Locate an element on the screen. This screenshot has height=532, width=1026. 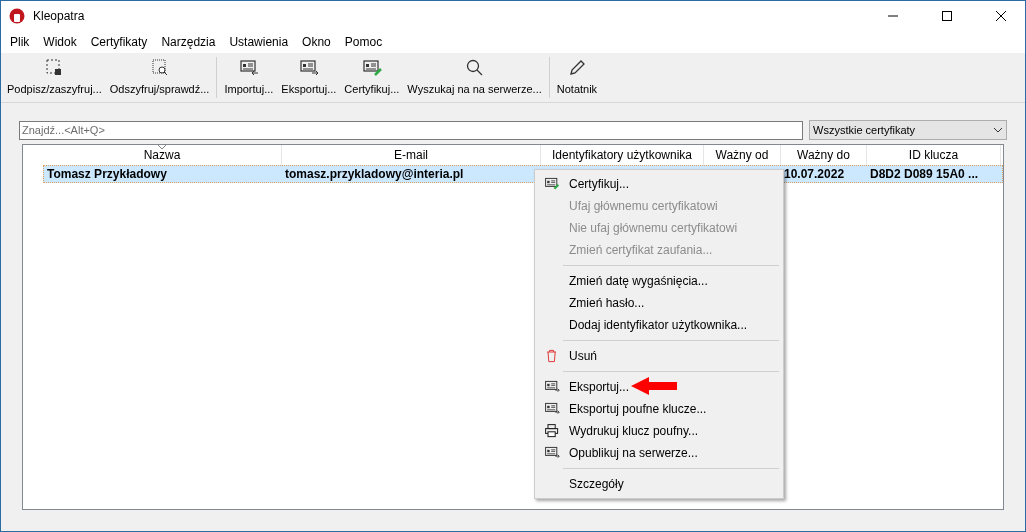
menu-item: Okno is located at coordinates (316, 42).